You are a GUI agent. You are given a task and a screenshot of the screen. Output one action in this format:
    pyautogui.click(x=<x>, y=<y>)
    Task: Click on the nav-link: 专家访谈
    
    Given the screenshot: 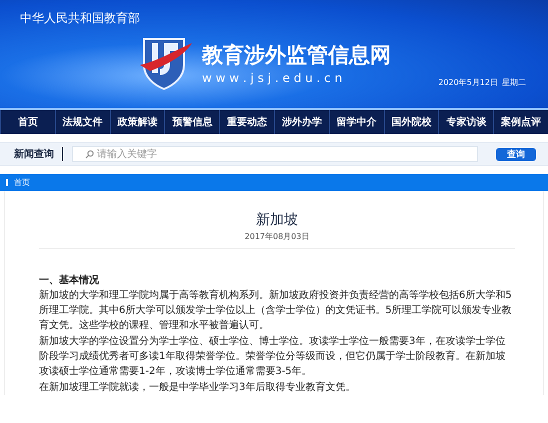 What is the action you would take?
    pyautogui.click(x=466, y=122)
    